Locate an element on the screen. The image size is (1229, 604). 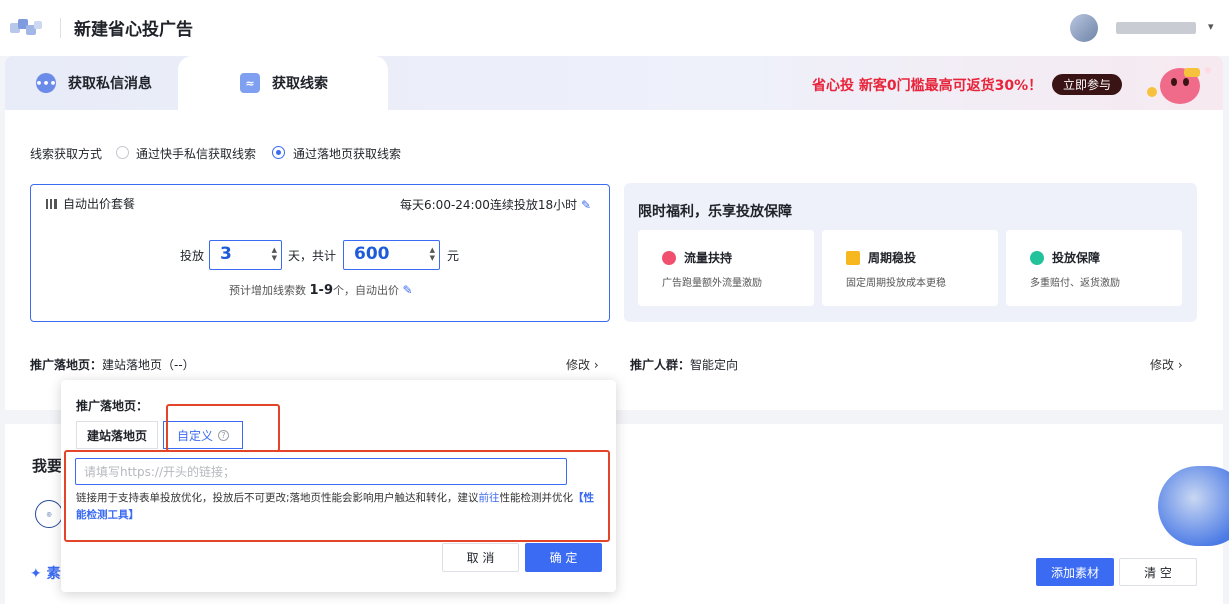
benefit-name-text: 周期稳投 is located at coordinates (892, 258).